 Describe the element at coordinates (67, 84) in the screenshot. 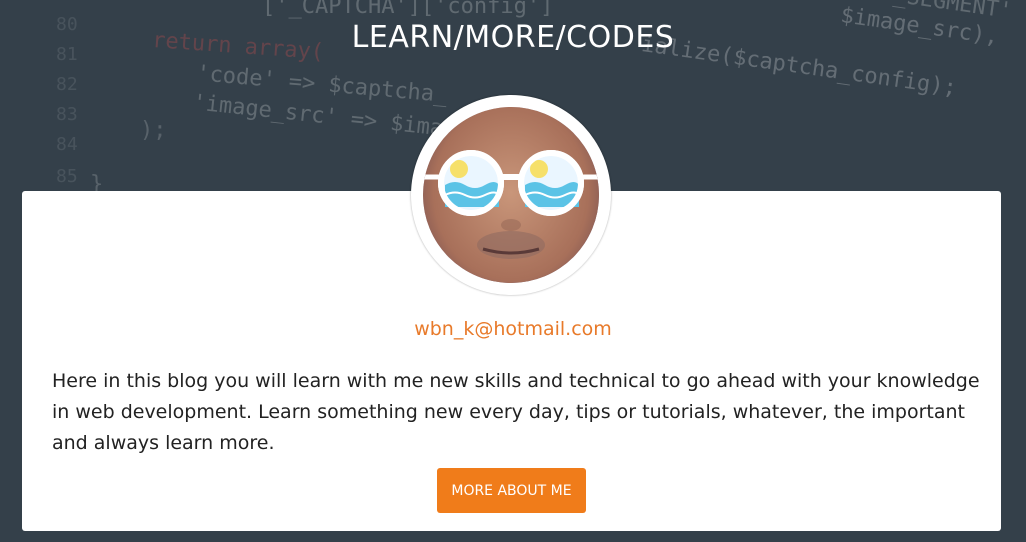

I see `line-number: 82` at that location.